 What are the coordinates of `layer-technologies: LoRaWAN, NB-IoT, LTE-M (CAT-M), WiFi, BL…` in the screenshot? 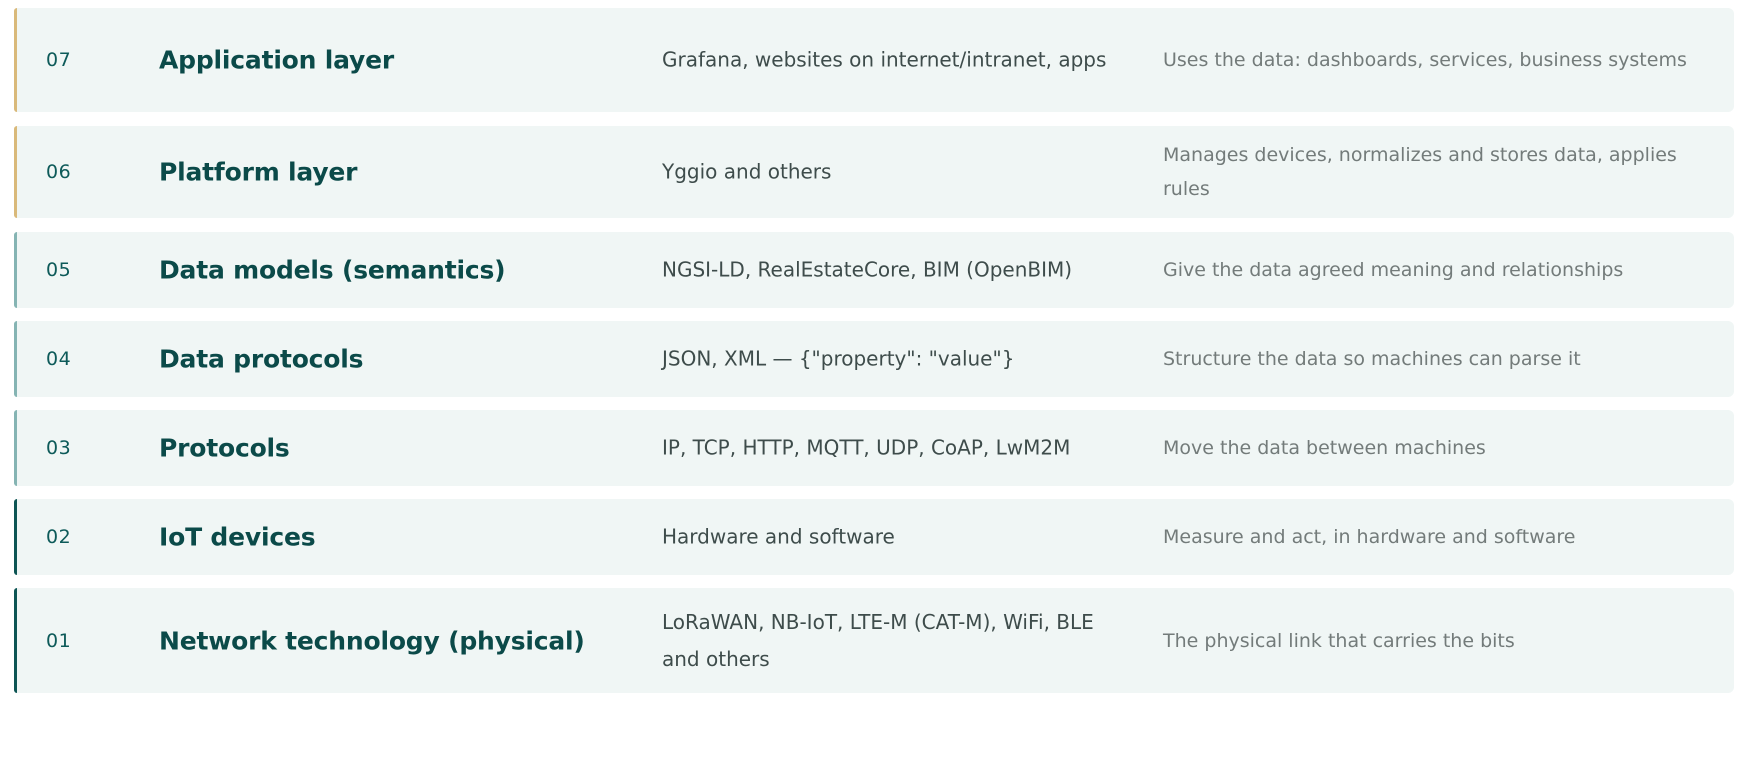 It's located at (878, 640).